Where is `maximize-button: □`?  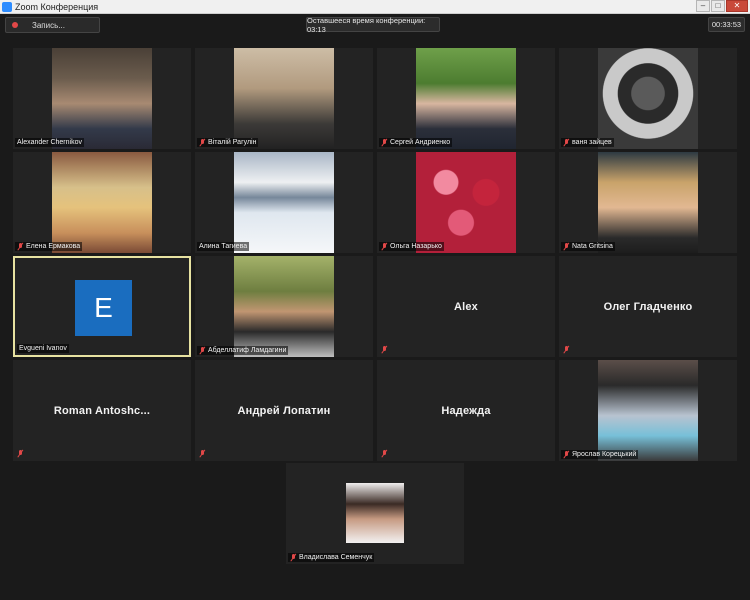 maximize-button: □ is located at coordinates (718, 6).